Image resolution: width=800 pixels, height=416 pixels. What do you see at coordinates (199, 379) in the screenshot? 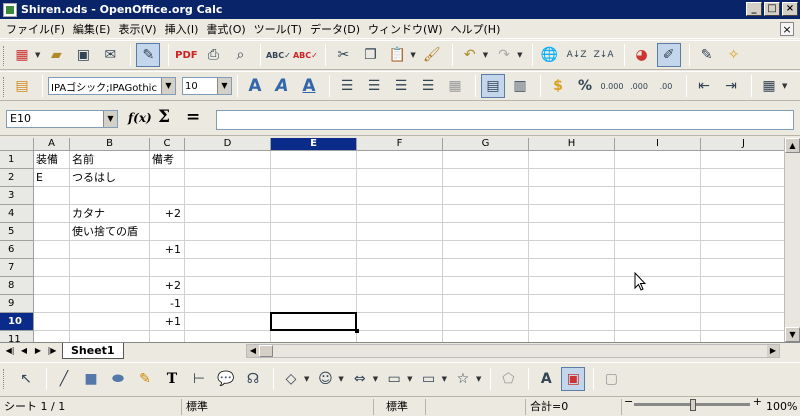
I see `vertical-text-icon: ⊢` at bounding box center [199, 379].